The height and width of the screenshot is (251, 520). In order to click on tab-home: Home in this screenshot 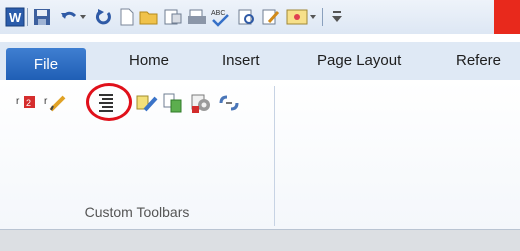, I will do `click(149, 60)`.